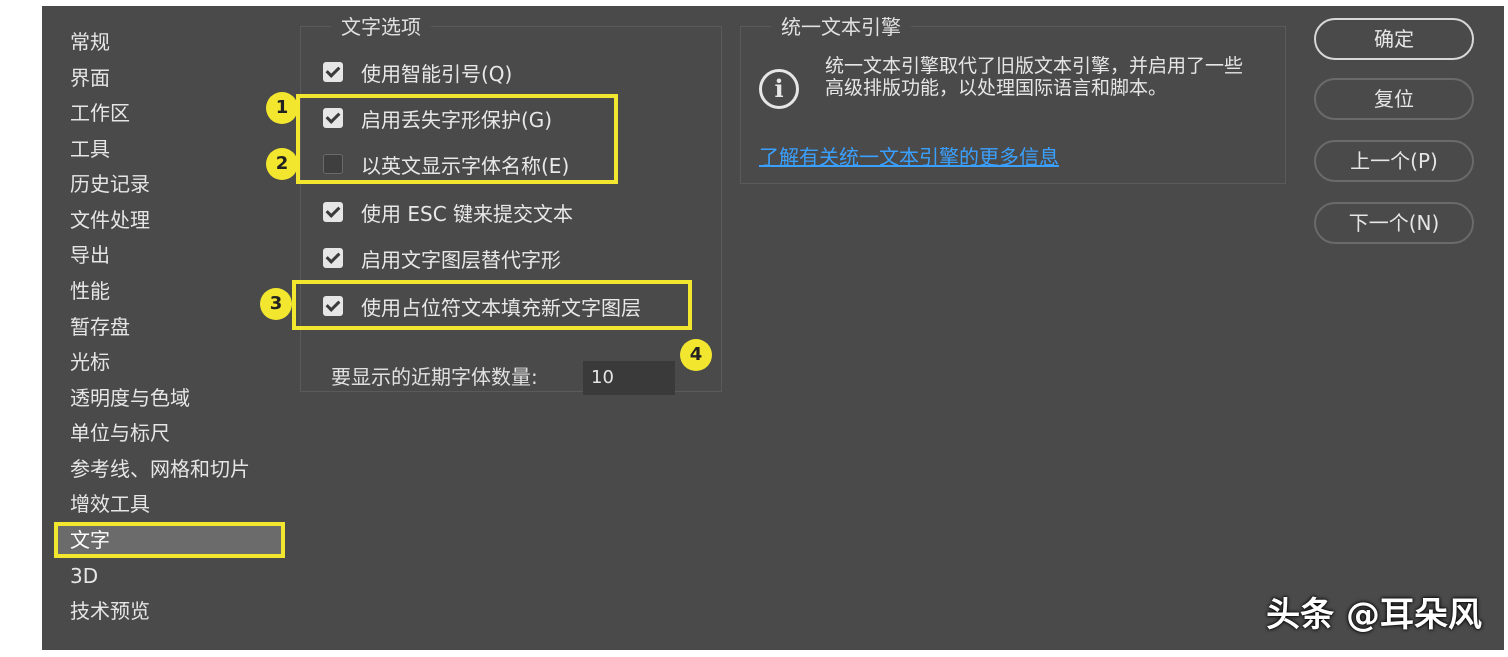 This screenshot has width=1508, height=657. I want to click on esc-commit-checkbox, so click(333, 212).